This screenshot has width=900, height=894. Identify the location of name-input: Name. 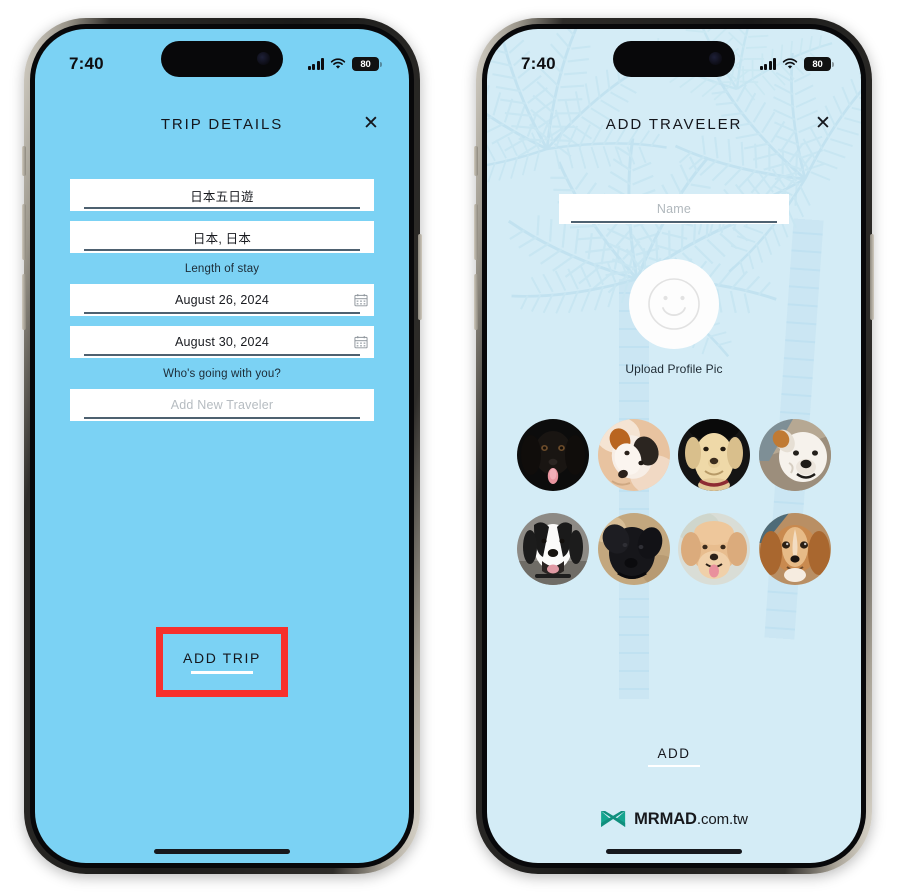
(674, 209).